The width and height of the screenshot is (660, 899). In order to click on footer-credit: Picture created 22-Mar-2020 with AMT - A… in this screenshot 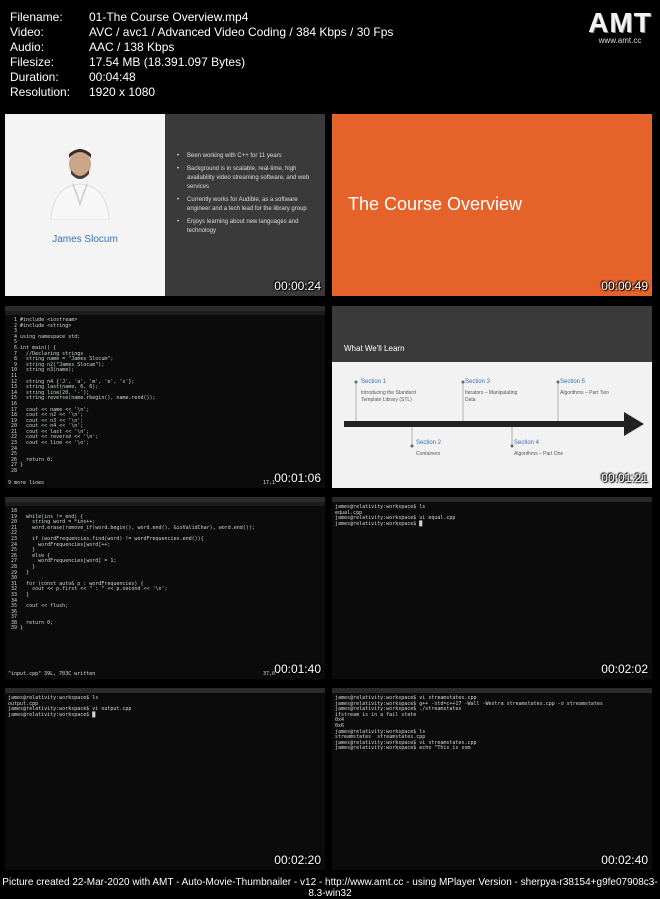, I will do `click(330, 888)`.